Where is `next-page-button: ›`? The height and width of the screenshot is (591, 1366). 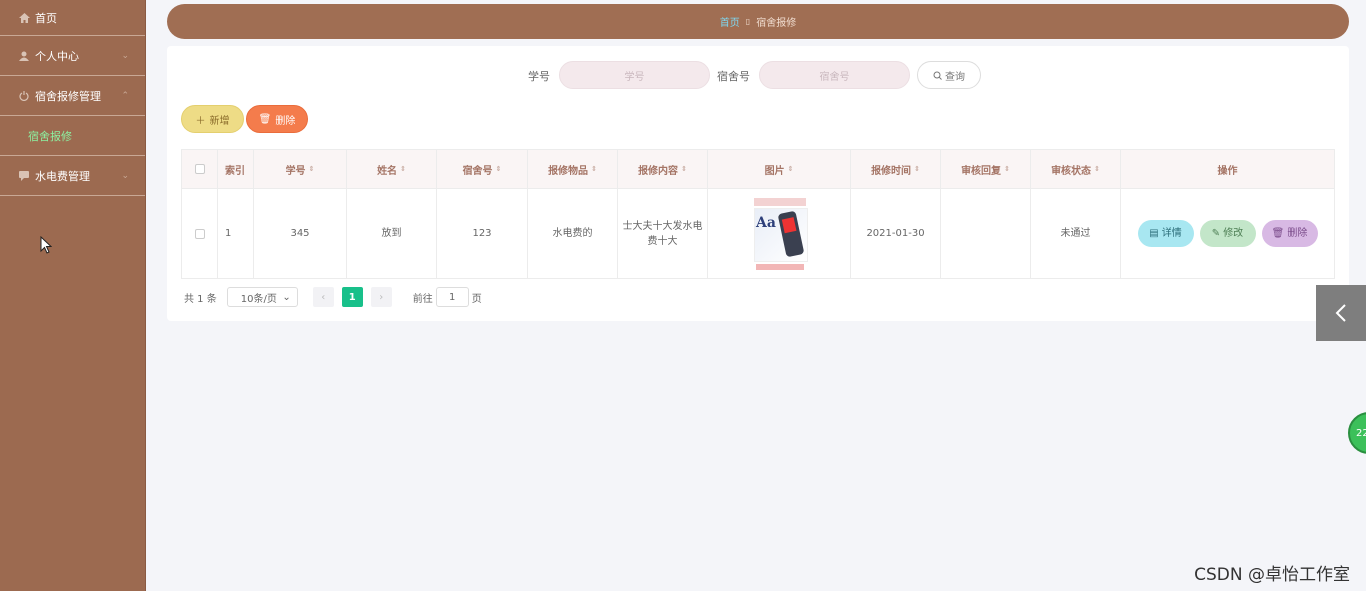 next-page-button: › is located at coordinates (381, 297).